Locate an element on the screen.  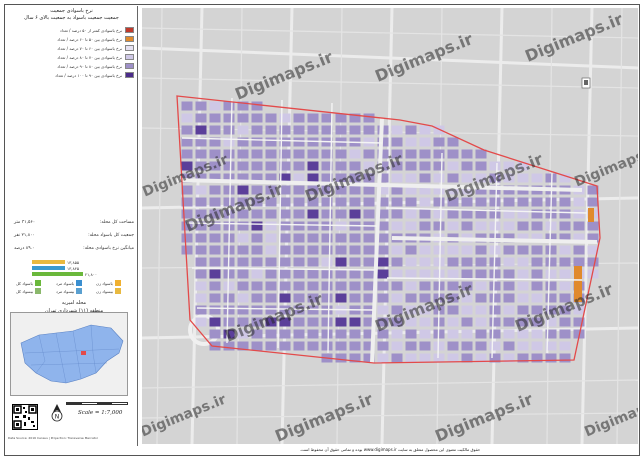
stat-rate-value: ۸۹.۰ درصد is located at coordinates (24, 248).